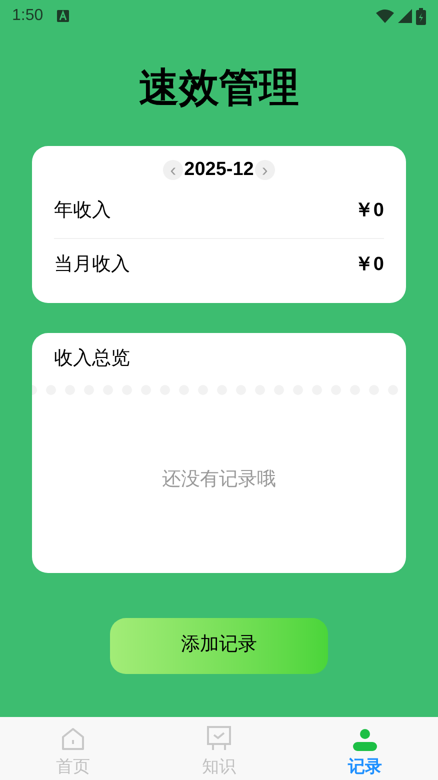 This screenshot has height=780, width=438. I want to click on previous-month-button: ‹, so click(173, 170).